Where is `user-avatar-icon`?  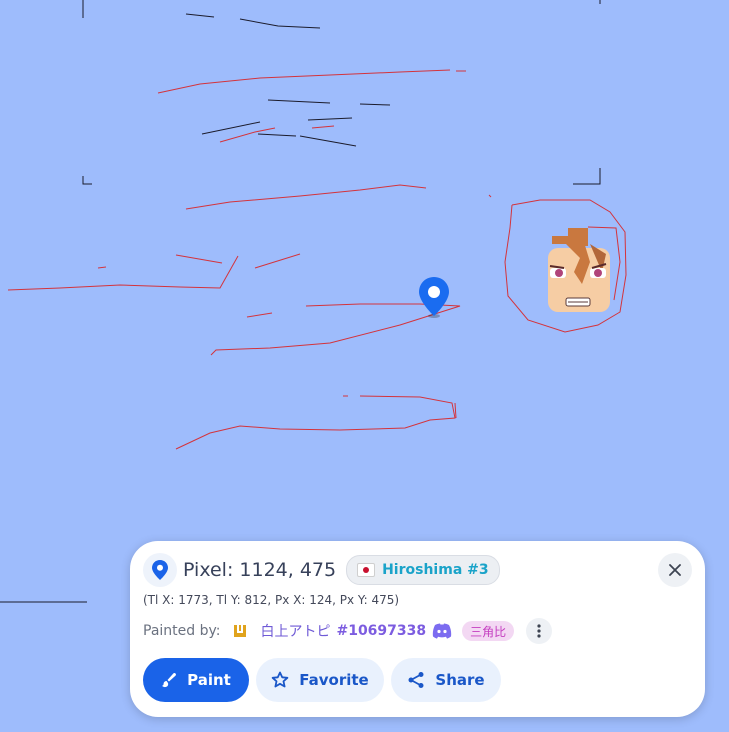
user-avatar-icon is located at coordinates (240, 631).